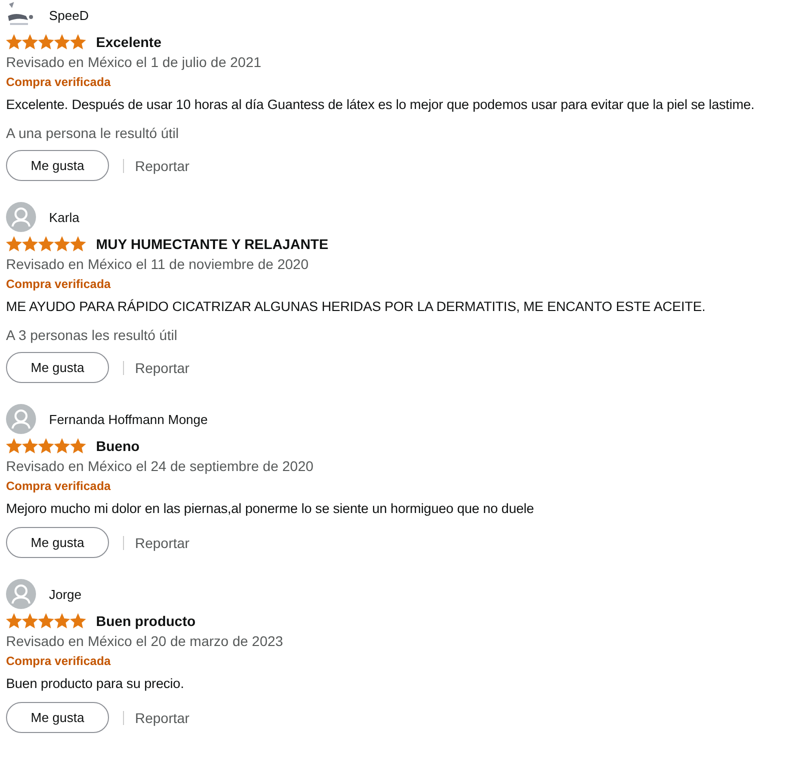 The height and width of the screenshot is (768, 799). What do you see at coordinates (158, 264) in the screenshot?
I see `review-date: Revisado en México el 11 de noviembre de 2020` at bounding box center [158, 264].